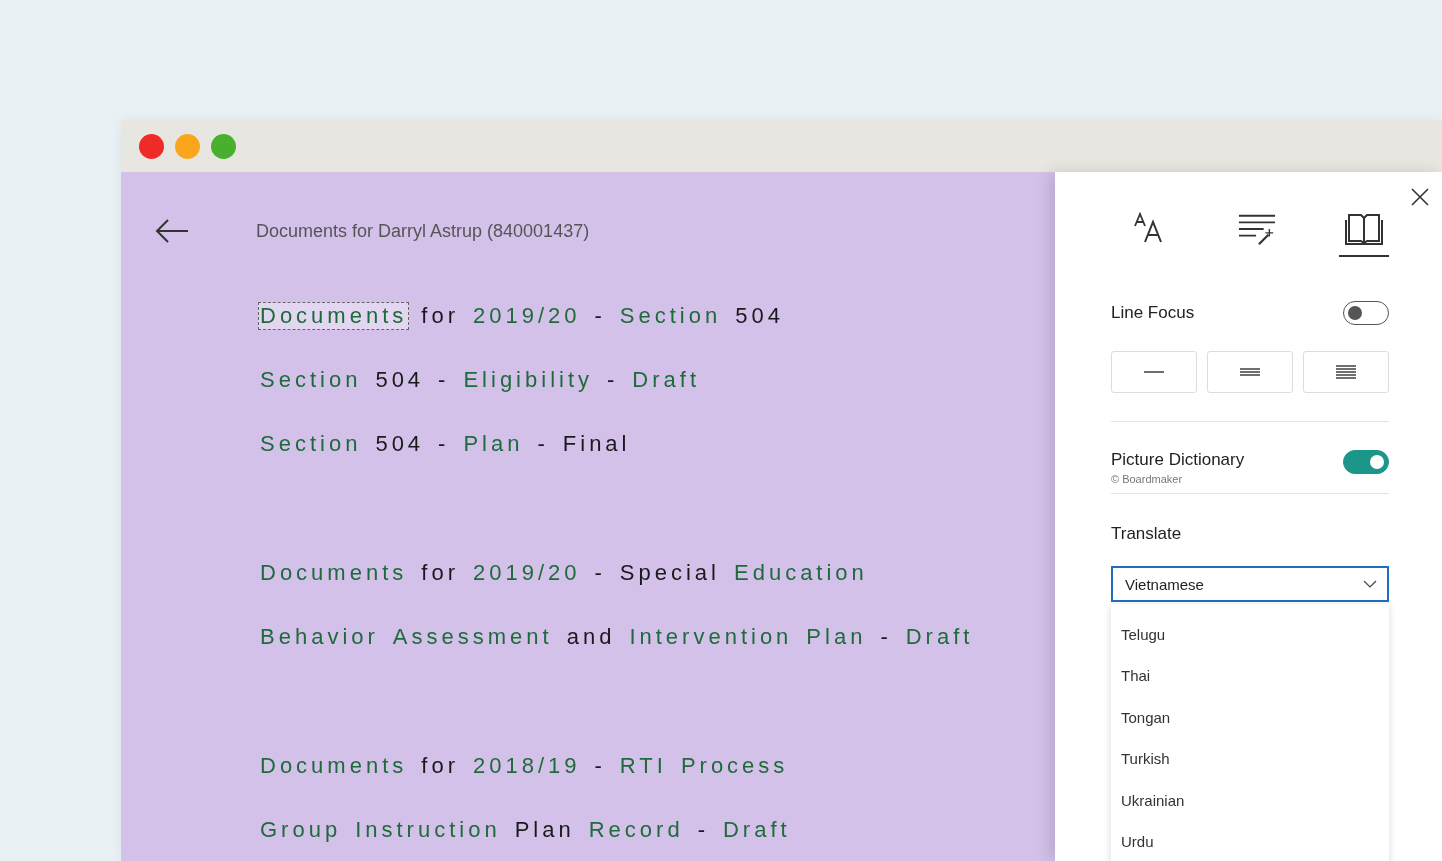 Image resolution: width=1442 pixels, height=861 pixels. What do you see at coordinates (734, 766) in the screenshot?
I see `word: Process` at bounding box center [734, 766].